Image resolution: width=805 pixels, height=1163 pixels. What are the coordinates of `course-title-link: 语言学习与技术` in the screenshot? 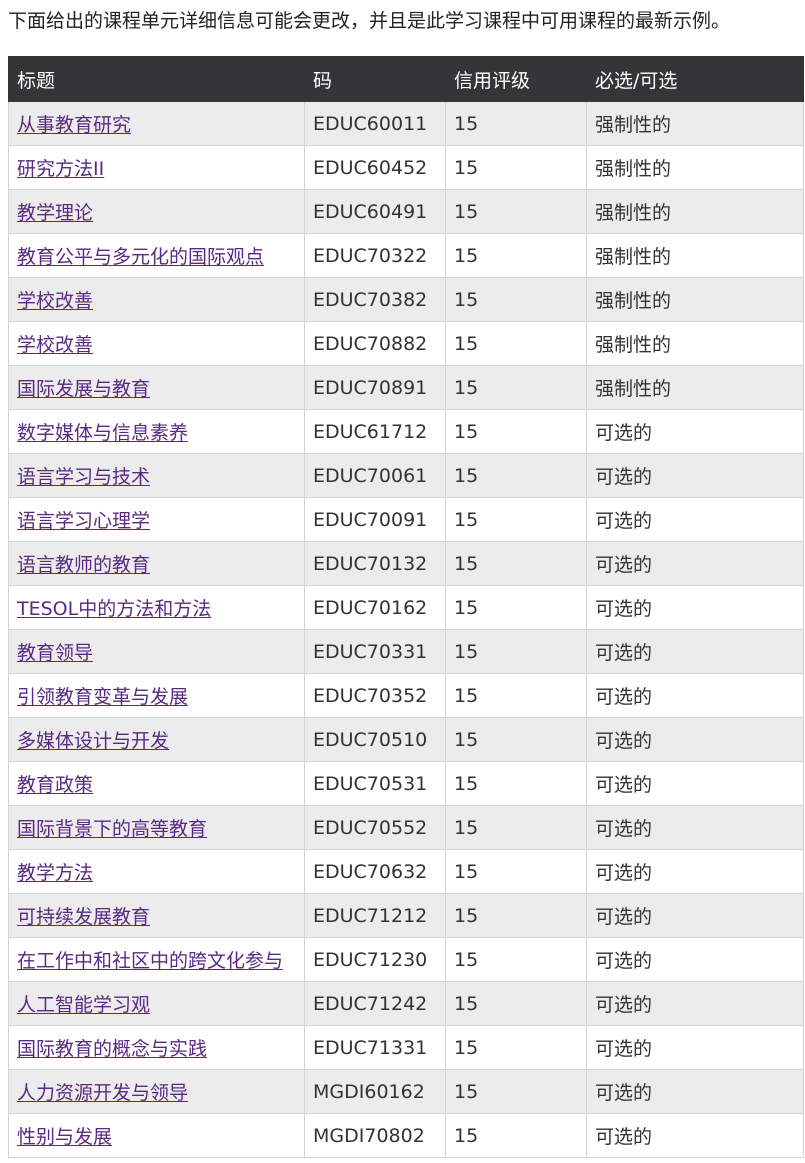 It's located at (83, 477).